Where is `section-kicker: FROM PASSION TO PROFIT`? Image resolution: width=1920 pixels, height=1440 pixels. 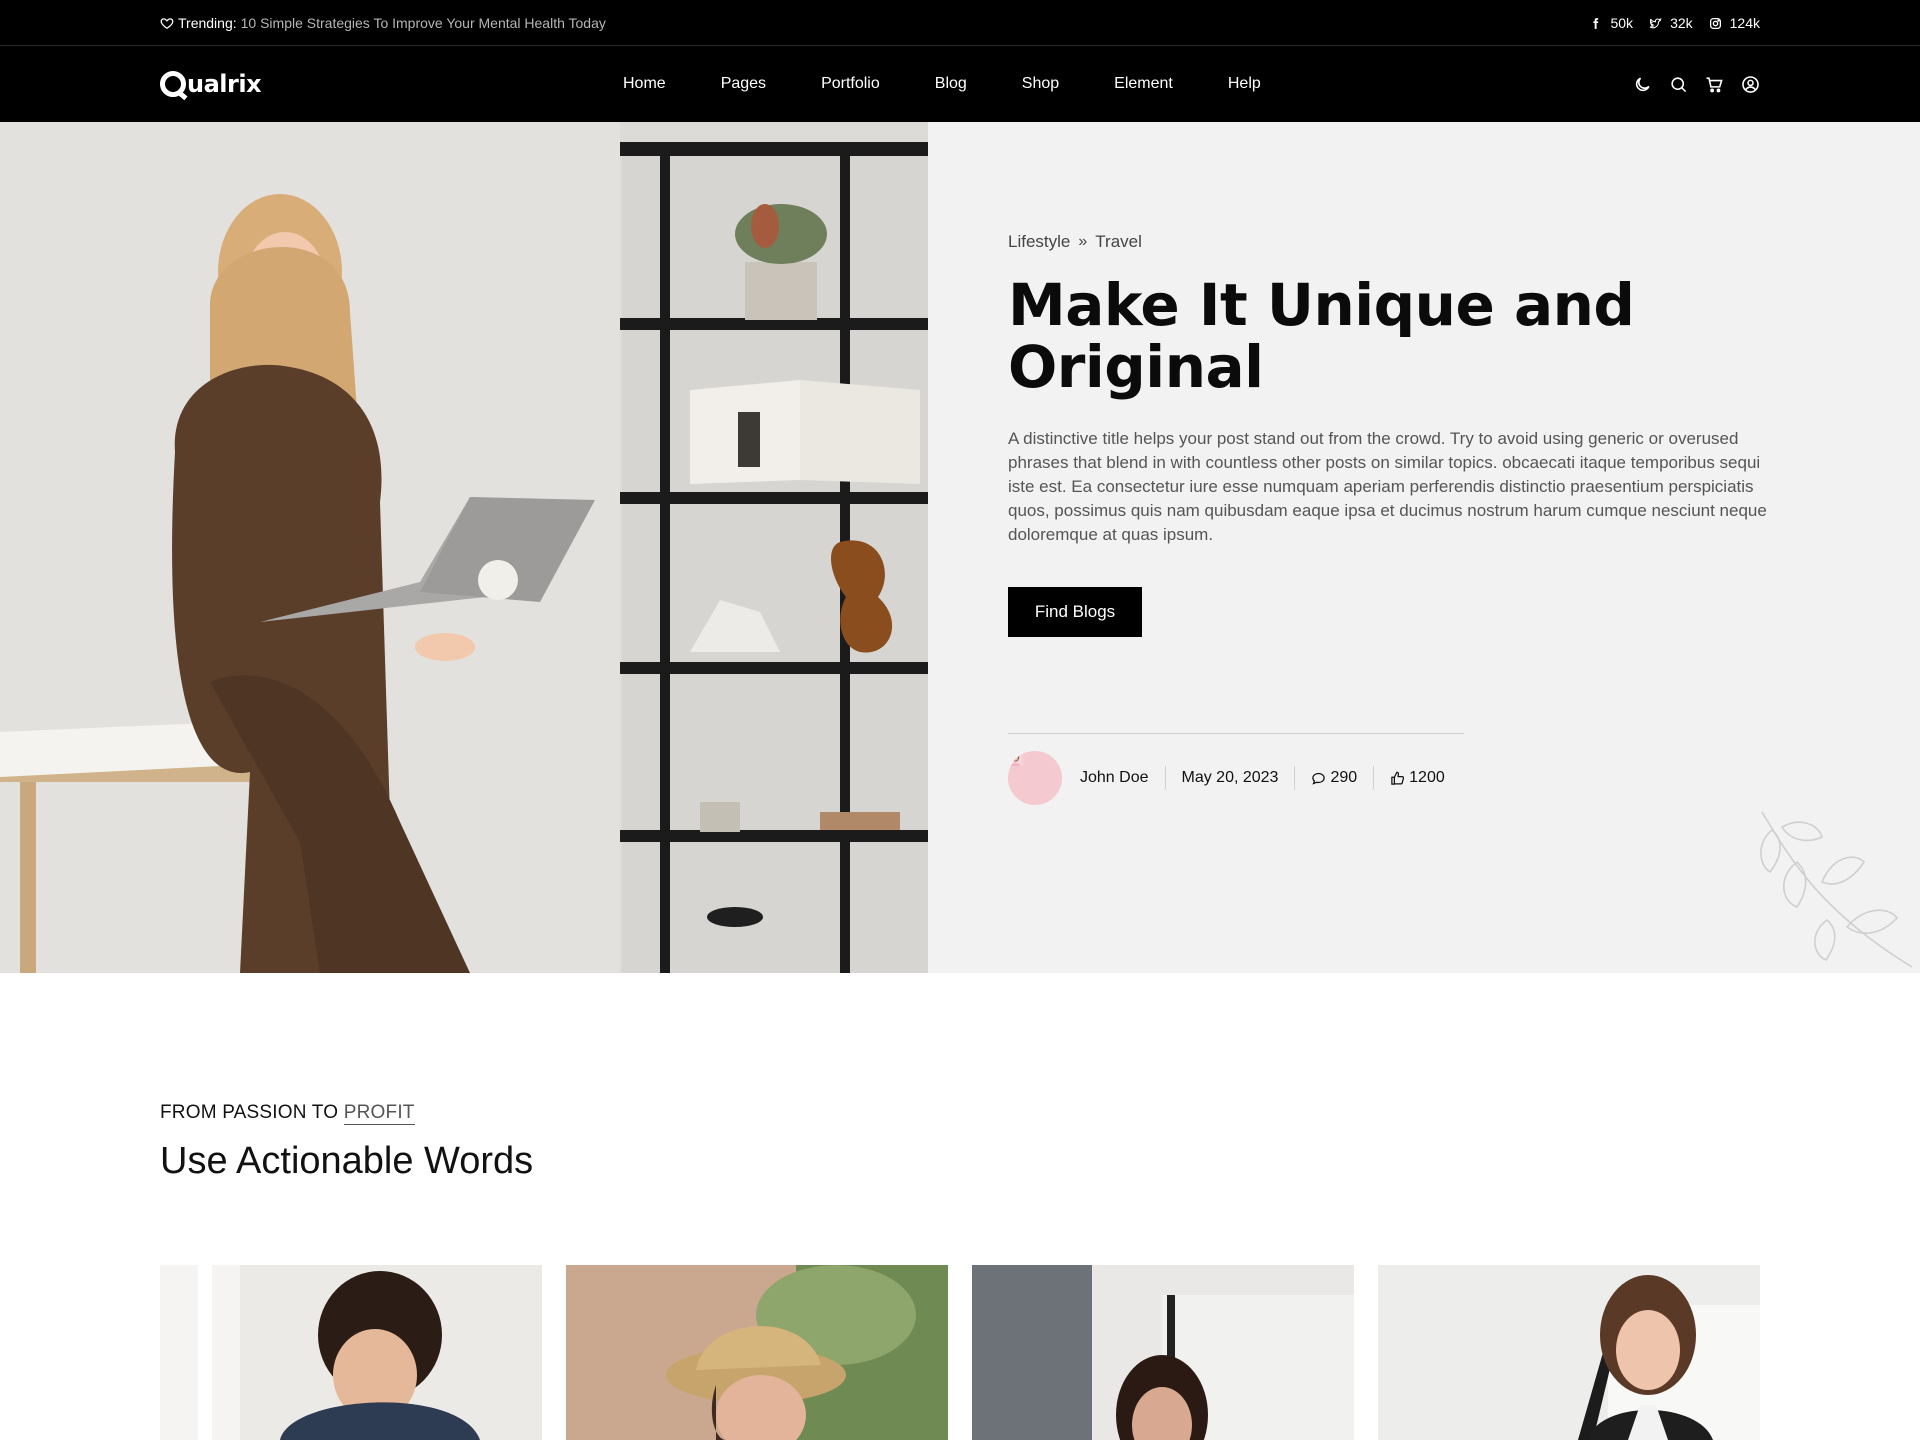
section-kicker: FROM PASSION TO PROFIT is located at coordinates (287, 1113).